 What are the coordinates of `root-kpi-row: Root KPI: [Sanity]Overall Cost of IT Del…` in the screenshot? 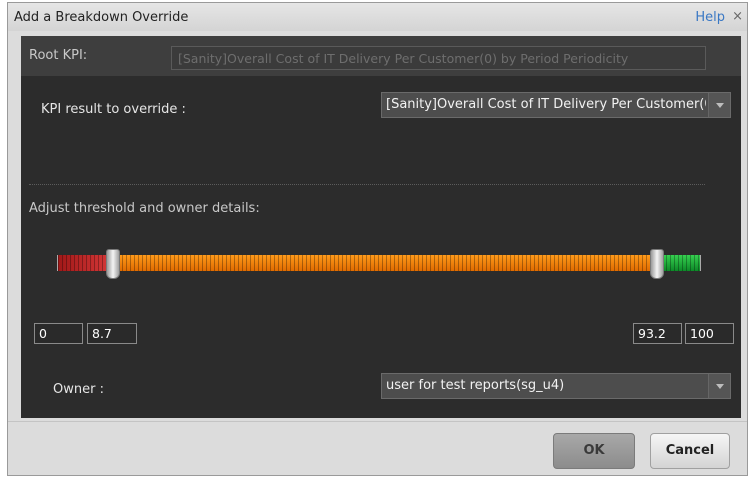 It's located at (381, 56).